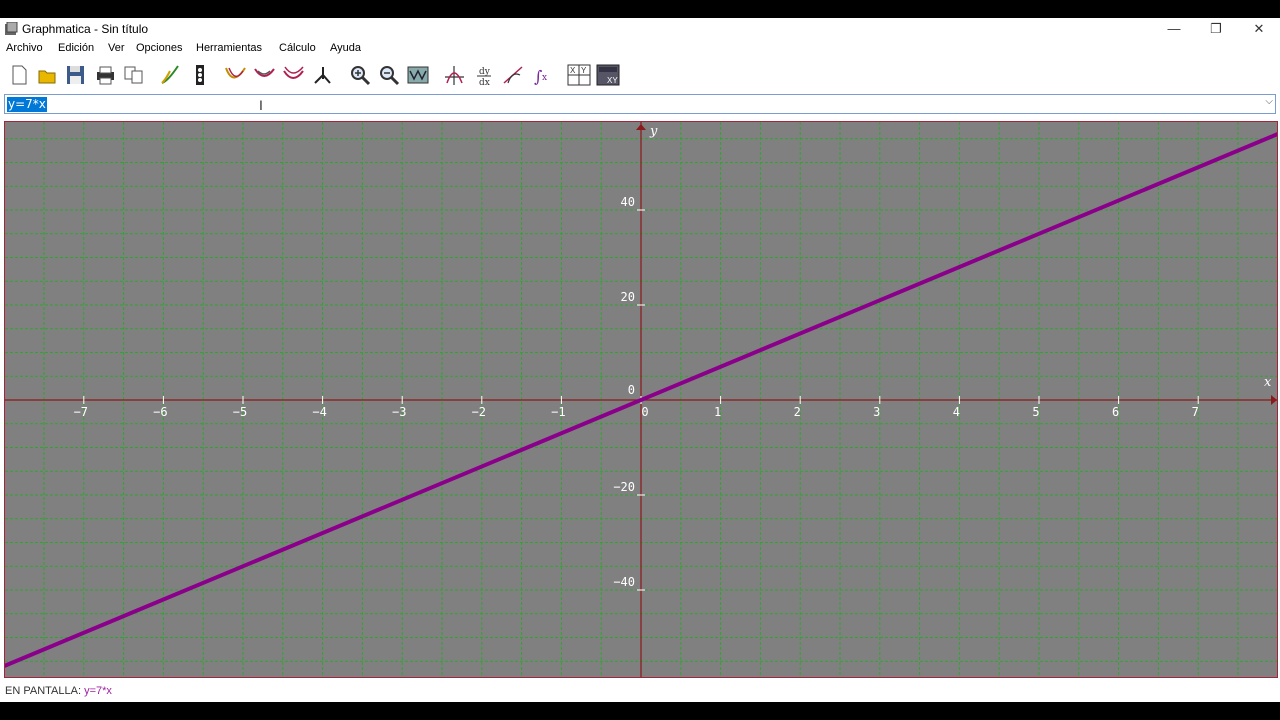 This screenshot has width=1280, height=720. What do you see at coordinates (319, 412) in the screenshot?
I see `x-tick-label: −4` at bounding box center [319, 412].